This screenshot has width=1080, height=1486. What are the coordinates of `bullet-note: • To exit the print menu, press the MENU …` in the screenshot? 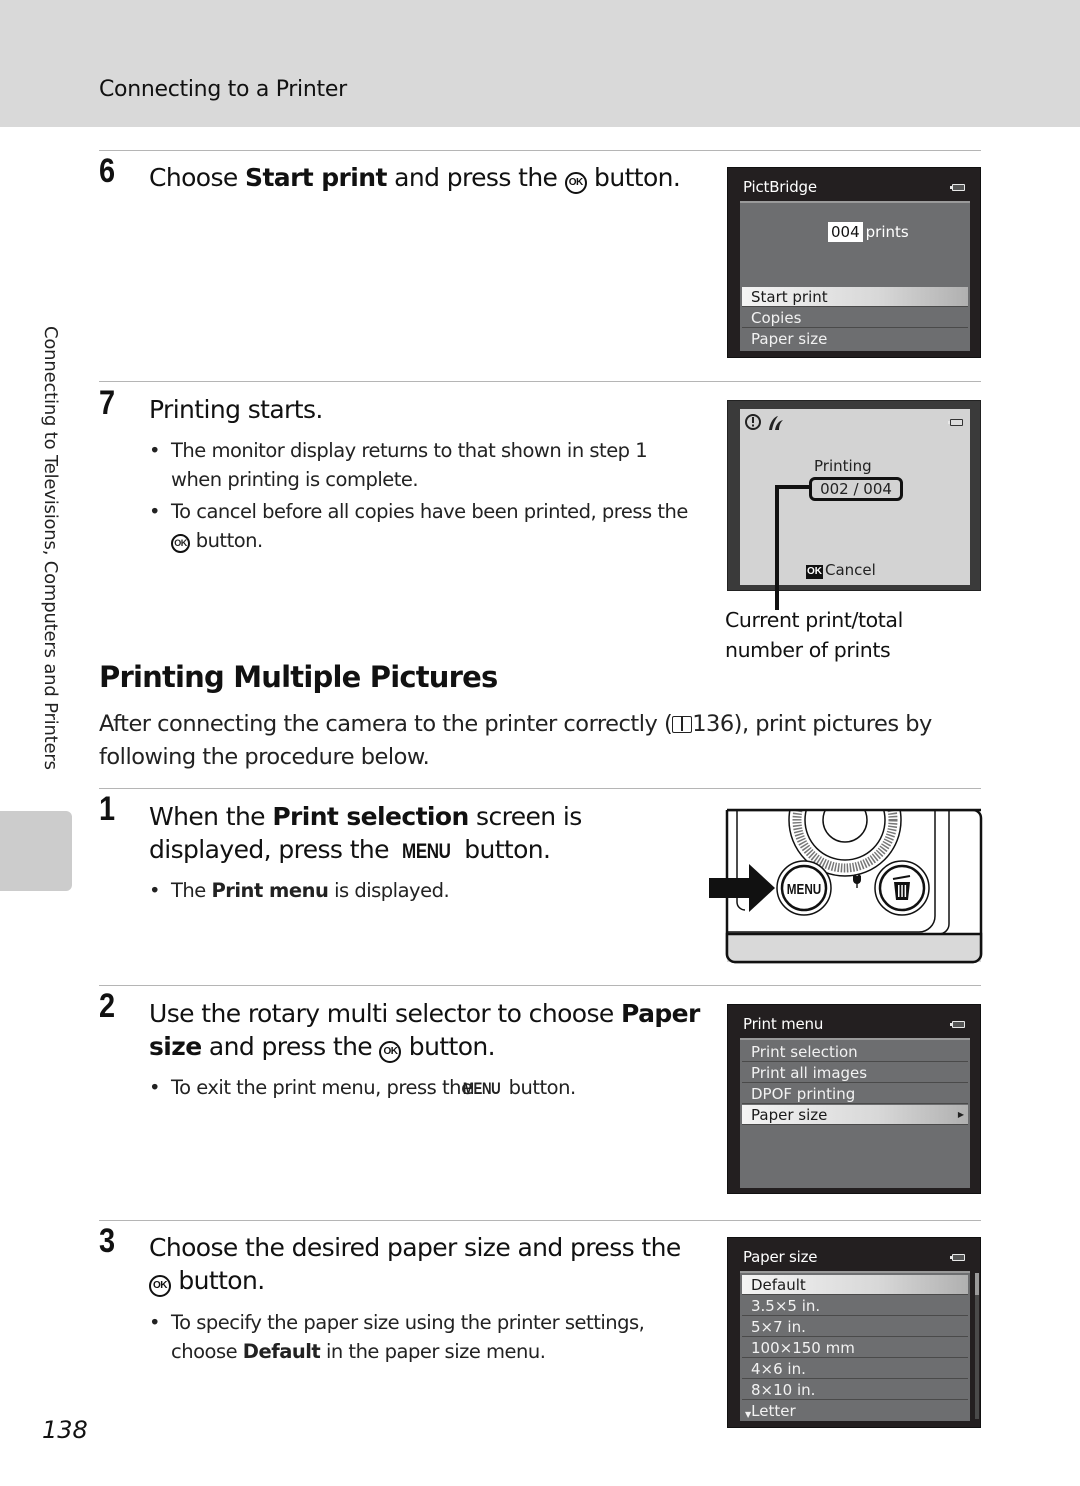 It's located at (429, 1088).